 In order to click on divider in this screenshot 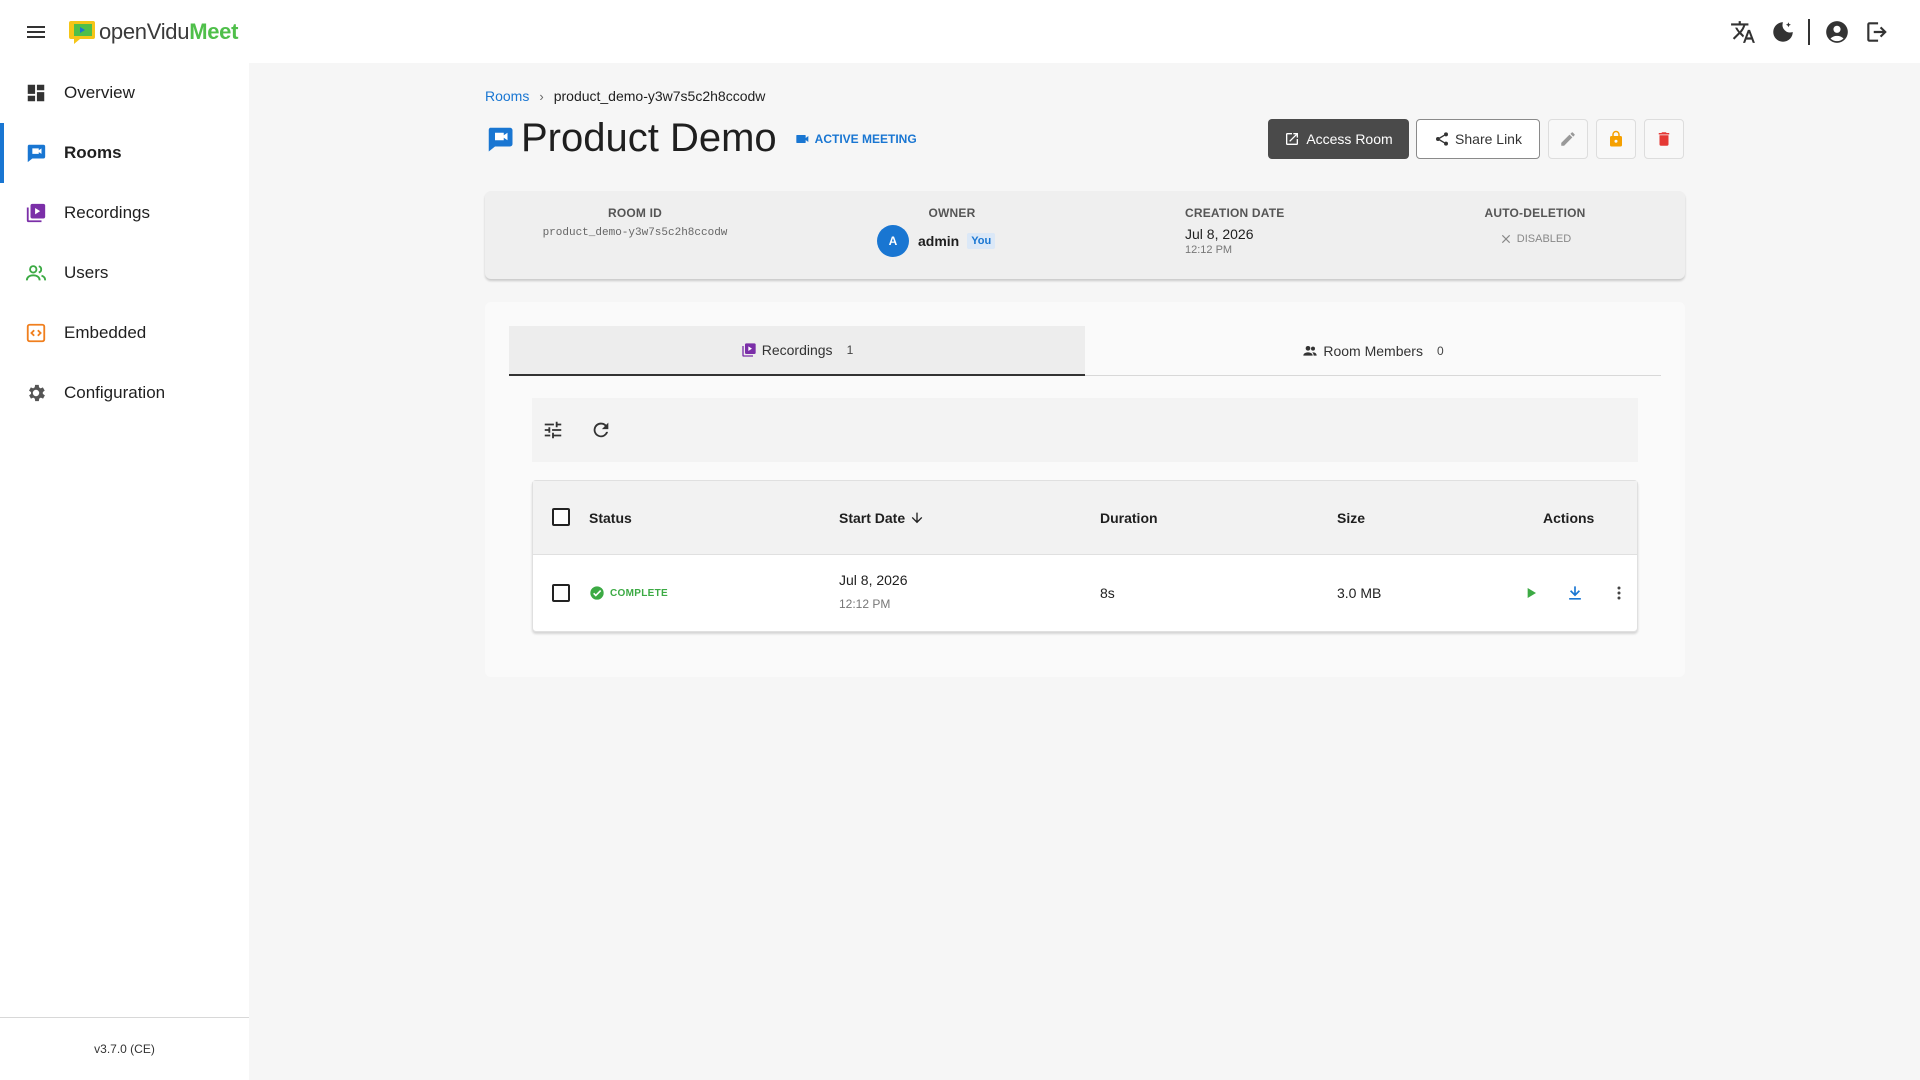, I will do `click(1809, 32)`.